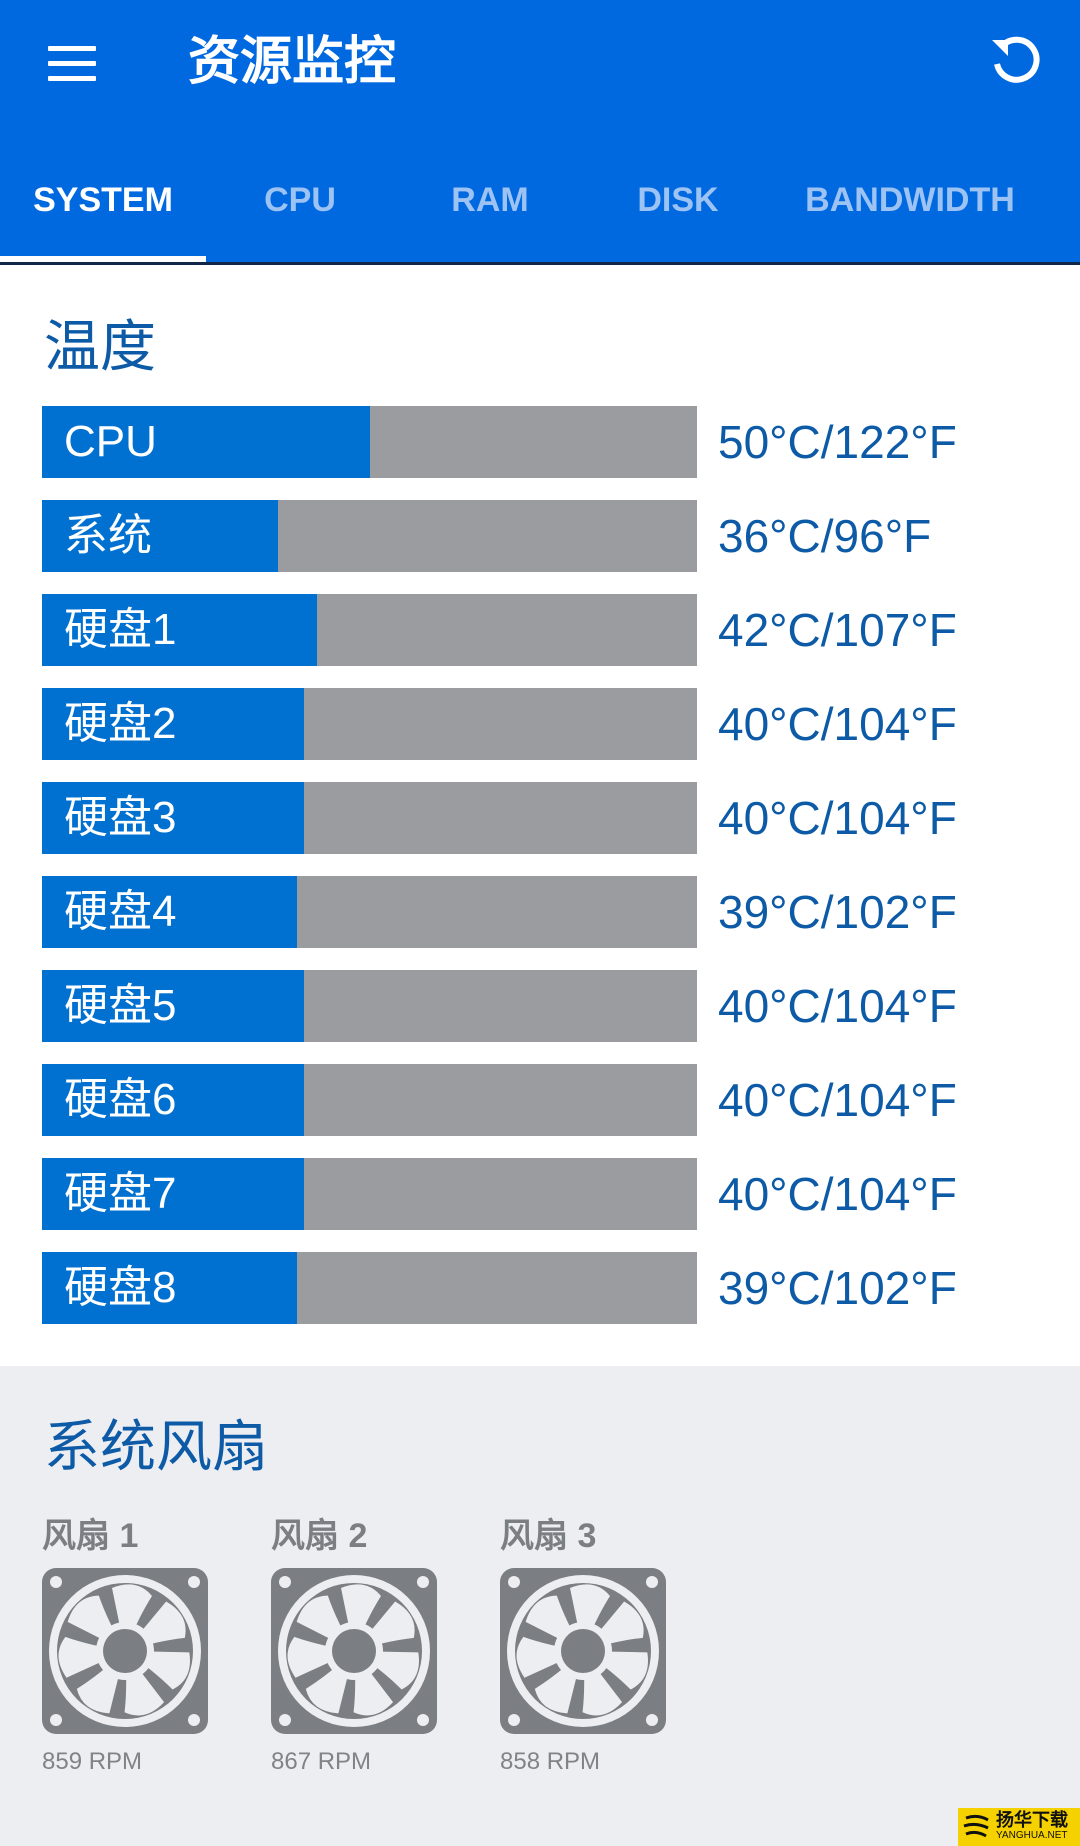 This screenshot has width=1080, height=1846. Describe the element at coordinates (825, 536) in the screenshot. I see `temperature-value: 36°C/96°F` at that location.